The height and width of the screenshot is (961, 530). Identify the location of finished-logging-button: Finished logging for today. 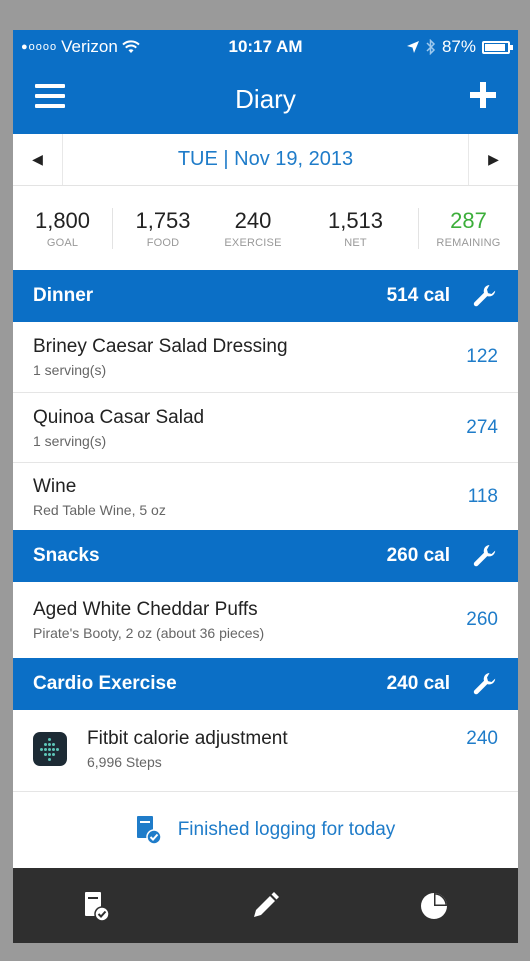
(265, 830).